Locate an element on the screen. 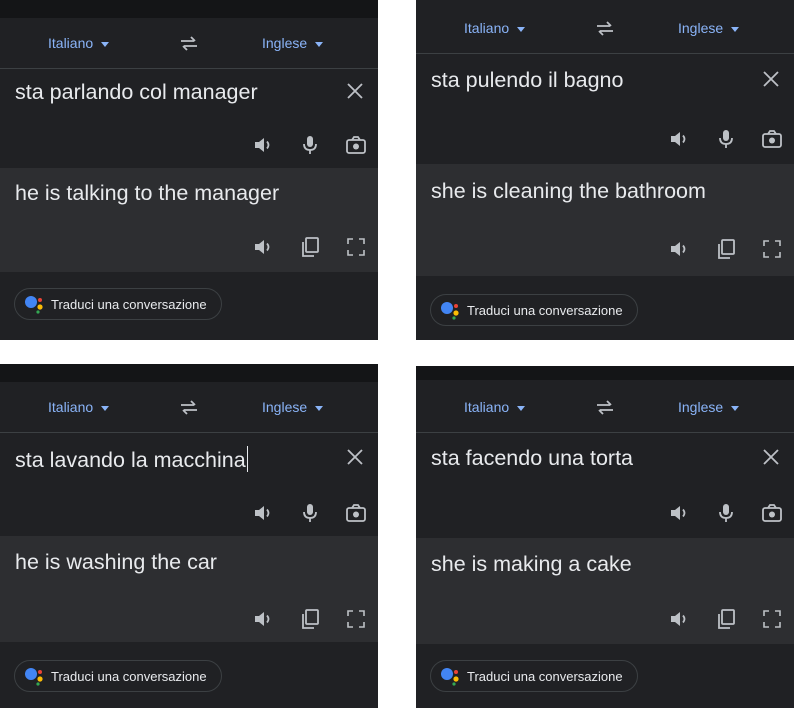 The image size is (794, 708). translation-result: she is cleaning the bathroom is located at coordinates (605, 220).